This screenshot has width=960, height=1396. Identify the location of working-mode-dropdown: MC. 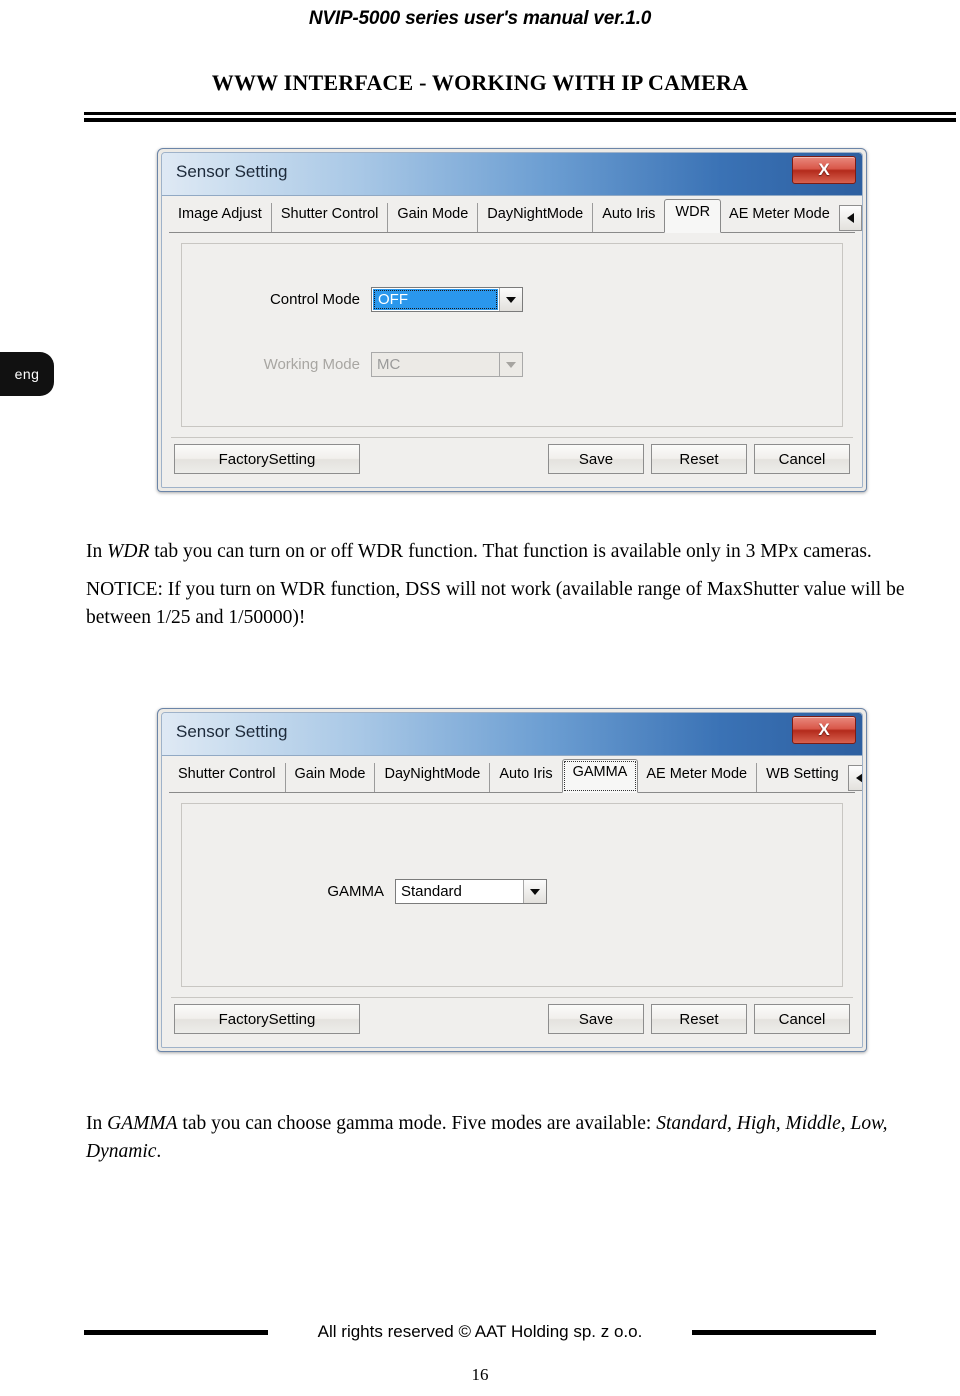
(447, 364).